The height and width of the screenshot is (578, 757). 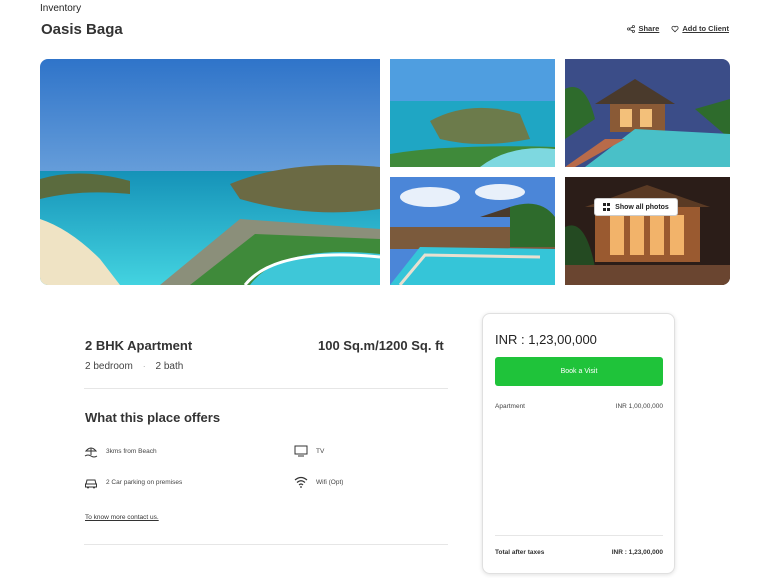 What do you see at coordinates (139, 345) in the screenshot?
I see `apartment-type: 2 BHK Apartment` at bounding box center [139, 345].